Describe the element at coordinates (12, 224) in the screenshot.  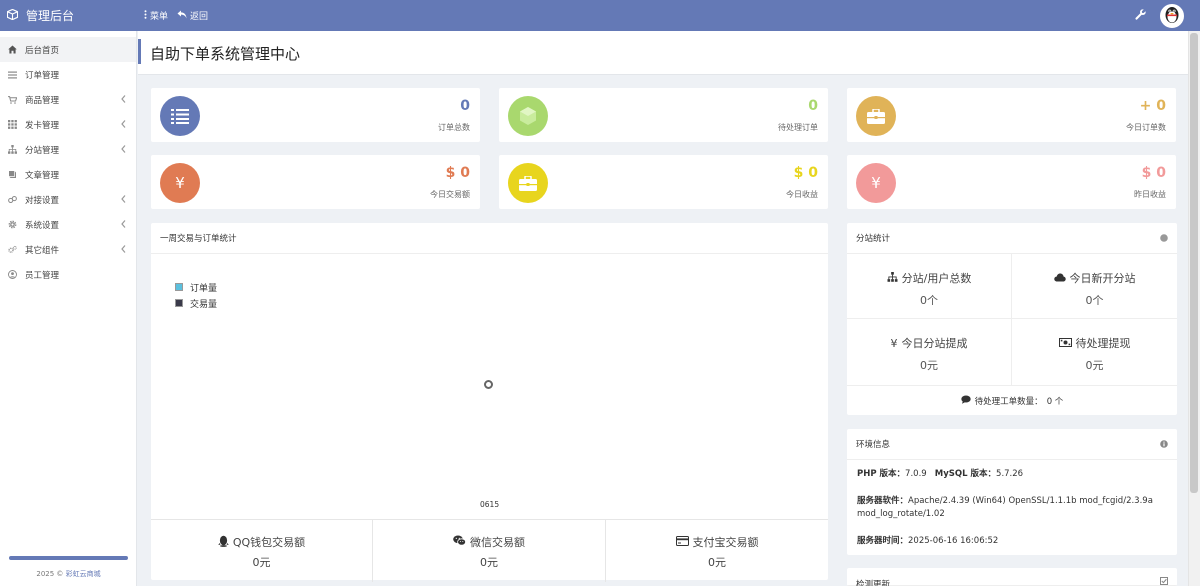
I see `gear-icon` at that location.